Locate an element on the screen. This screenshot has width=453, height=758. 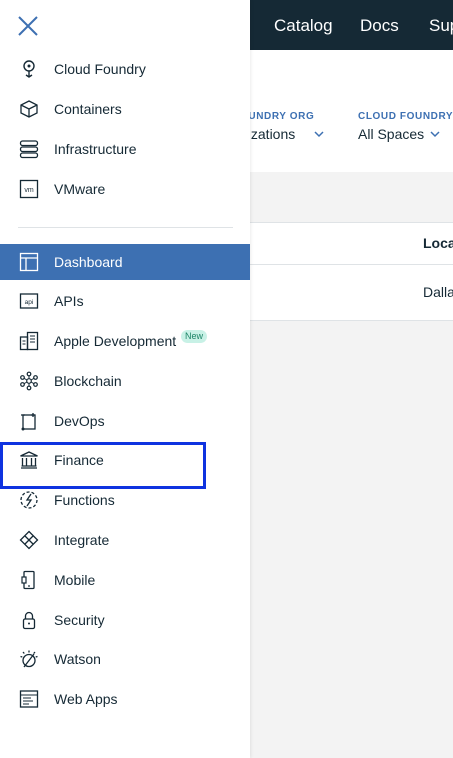
functions-icon is located at coordinates (29, 500).